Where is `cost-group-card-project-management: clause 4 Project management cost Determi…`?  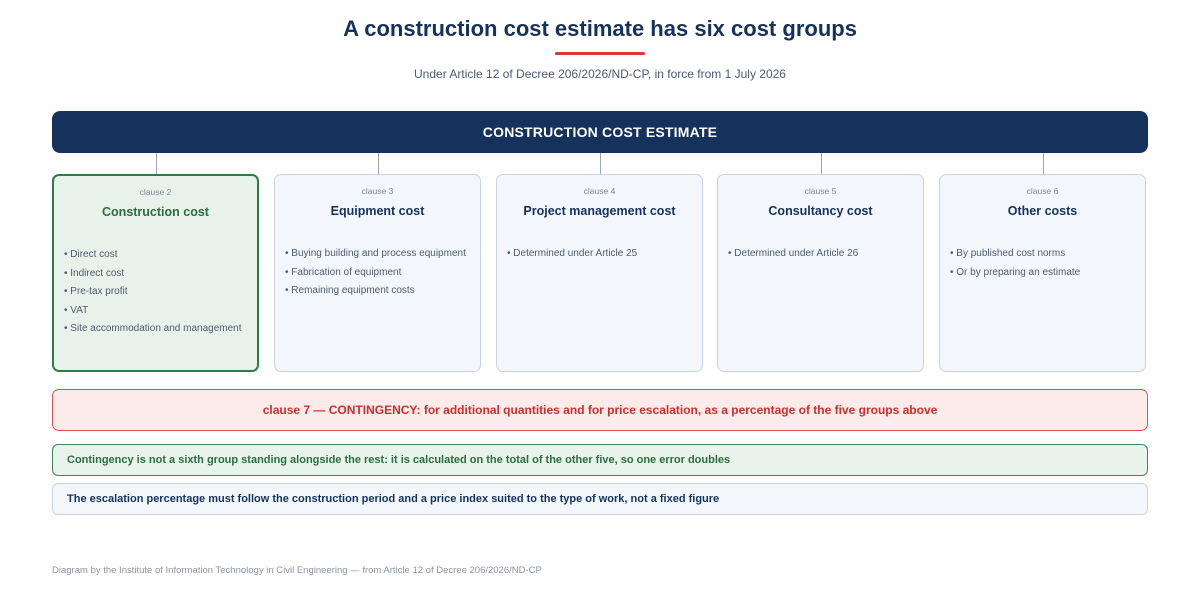 cost-group-card-project-management: clause 4 Project management cost Determi… is located at coordinates (599, 273).